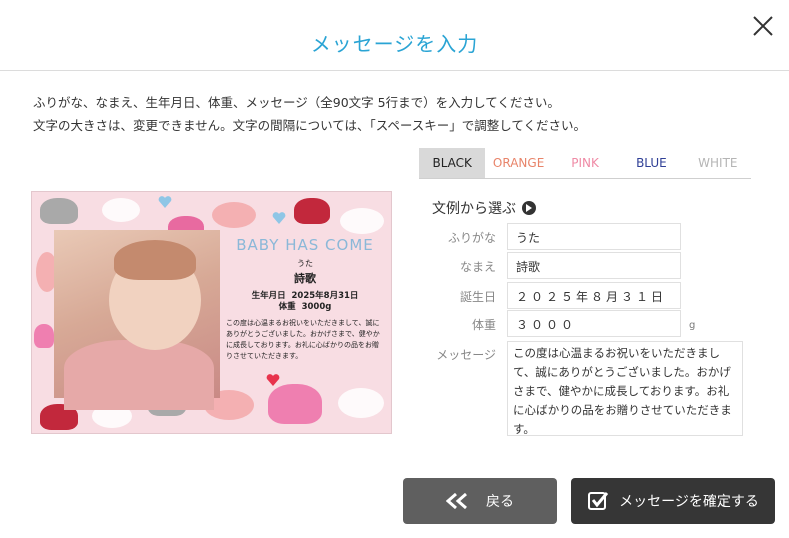 This screenshot has width=789, height=538. What do you see at coordinates (500, 502) in the screenshot?
I see `back-button-label: 戻る` at bounding box center [500, 502].